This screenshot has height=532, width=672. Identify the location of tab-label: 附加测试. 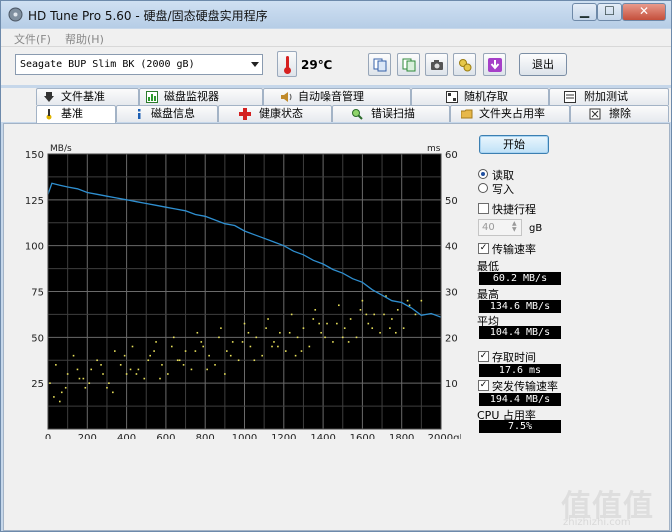
(606, 96).